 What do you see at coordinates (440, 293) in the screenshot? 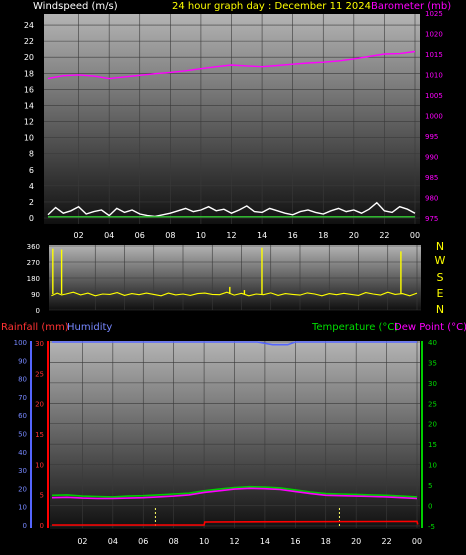
I see `compass-label-e: E` at bounding box center [440, 293].